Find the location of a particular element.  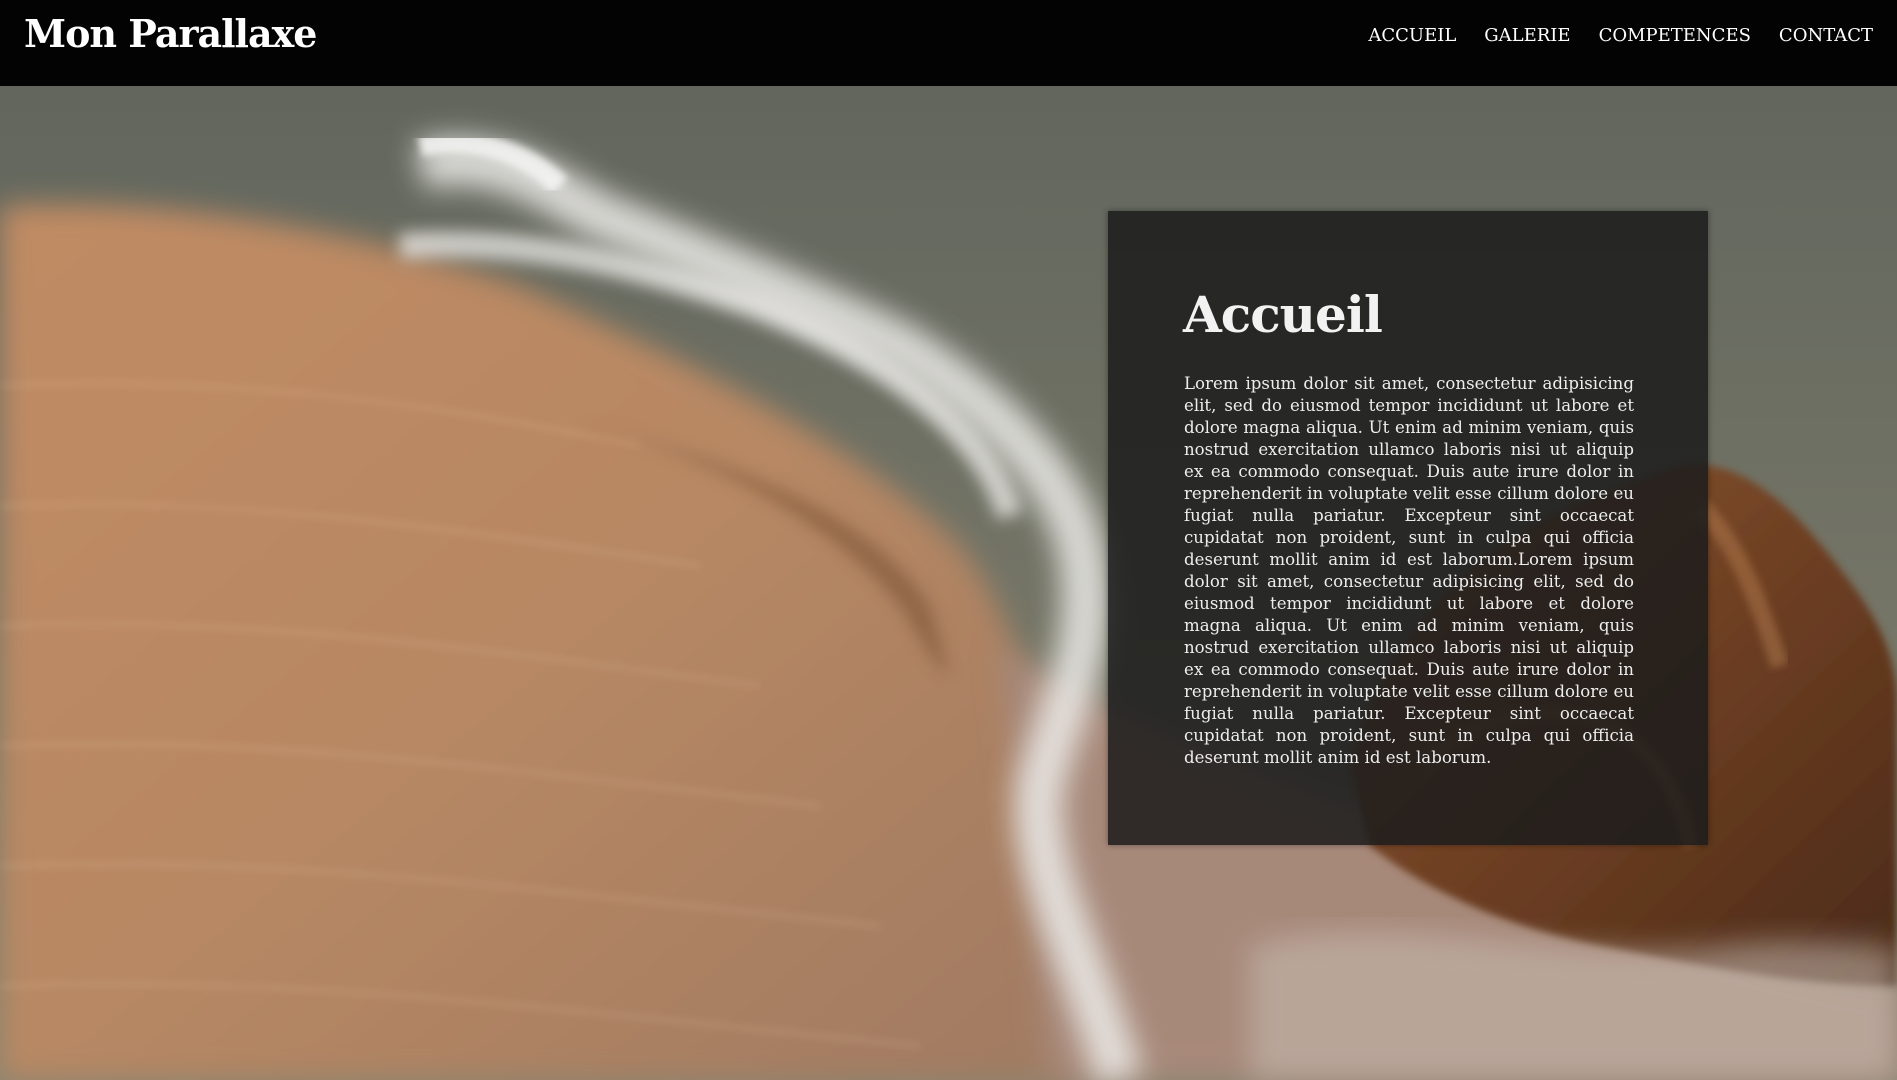

section-title: Accueil is located at coordinates (1283, 314).